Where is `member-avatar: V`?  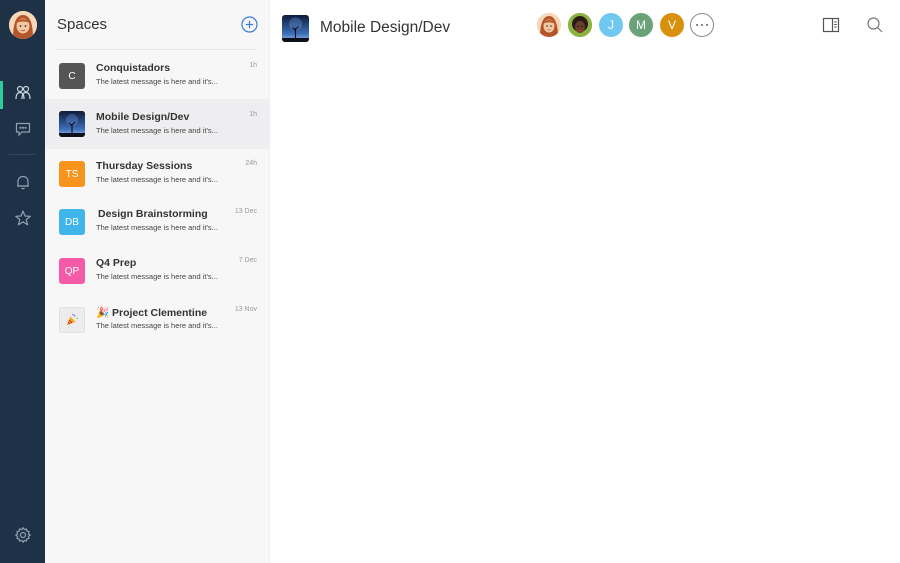 member-avatar: V is located at coordinates (672, 25).